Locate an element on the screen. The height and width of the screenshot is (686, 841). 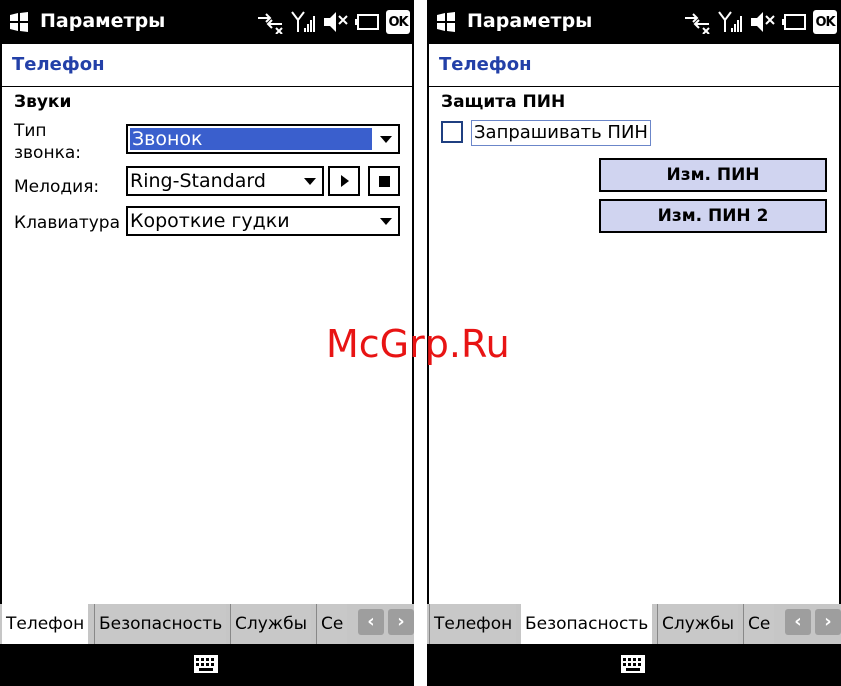
ring-type-value: Звонок is located at coordinates (251, 139).